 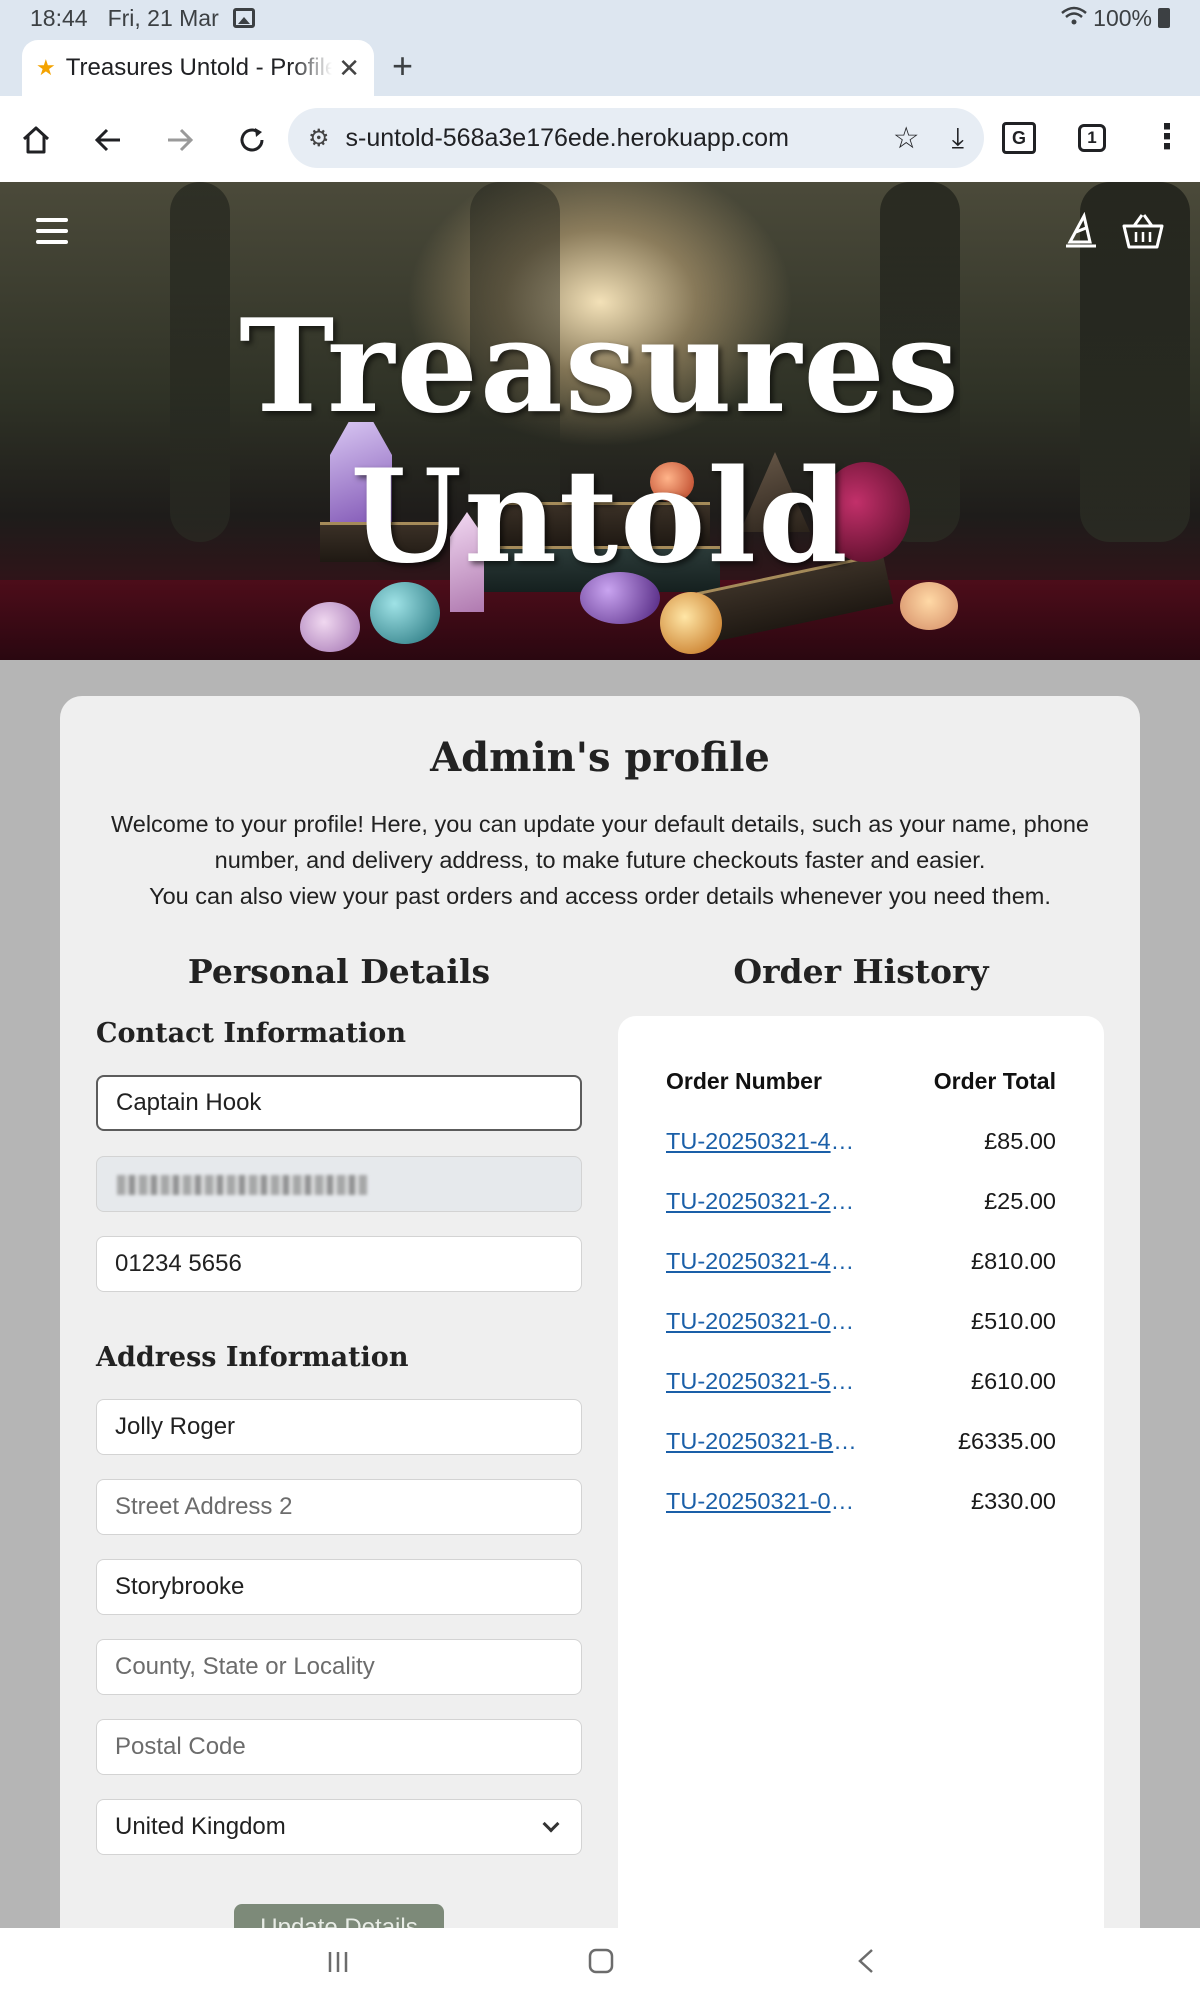 I want to click on battery-percent: 100%, so click(x=1122, y=17).